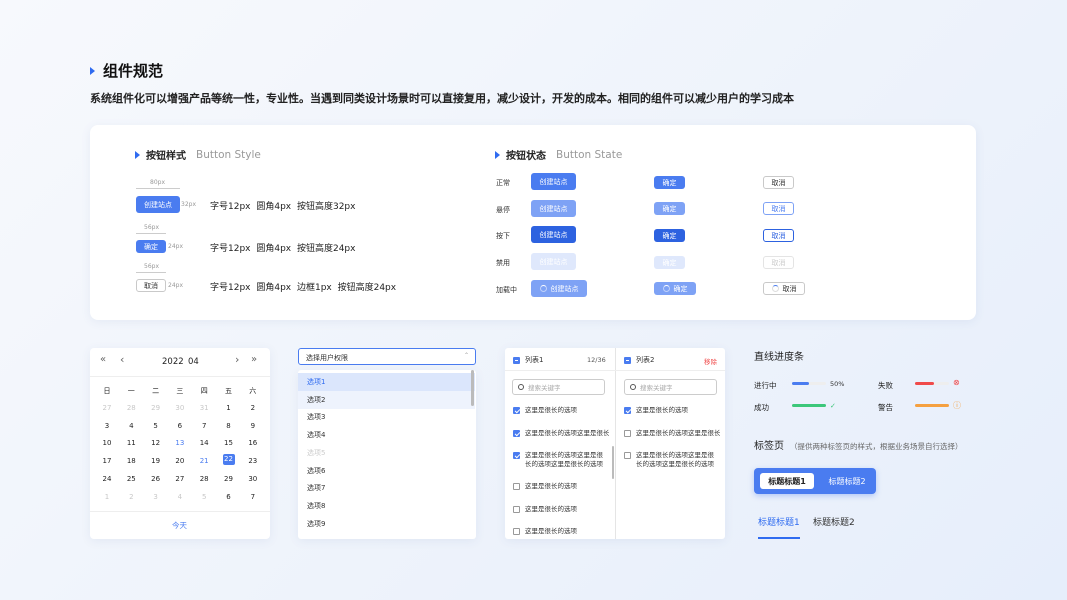  What do you see at coordinates (386, 524) in the screenshot?
I see `select-option: 选项9` at bounding box center [386, 524].